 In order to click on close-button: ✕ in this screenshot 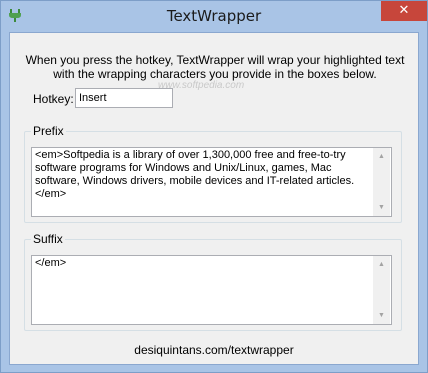, I will do `click(404, 11)`.